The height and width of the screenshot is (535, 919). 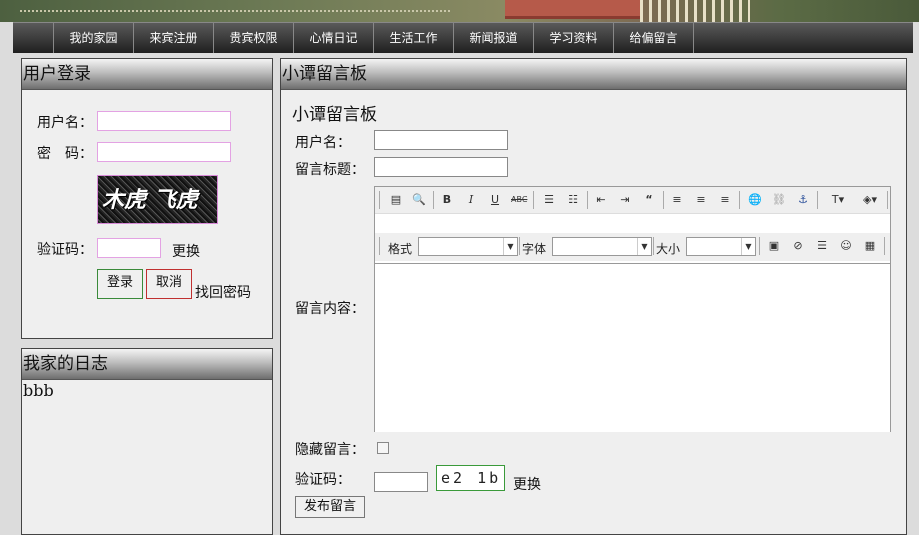 I want to click on guestbook-panel-title: 小谭留言板, so click(x=593, y=74).